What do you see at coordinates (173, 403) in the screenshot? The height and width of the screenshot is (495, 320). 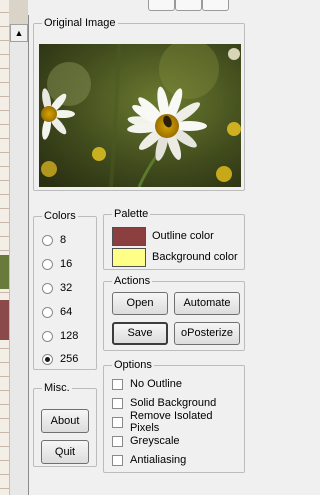 I see `option-label: Solid Background` at bounding box center [173, 403].